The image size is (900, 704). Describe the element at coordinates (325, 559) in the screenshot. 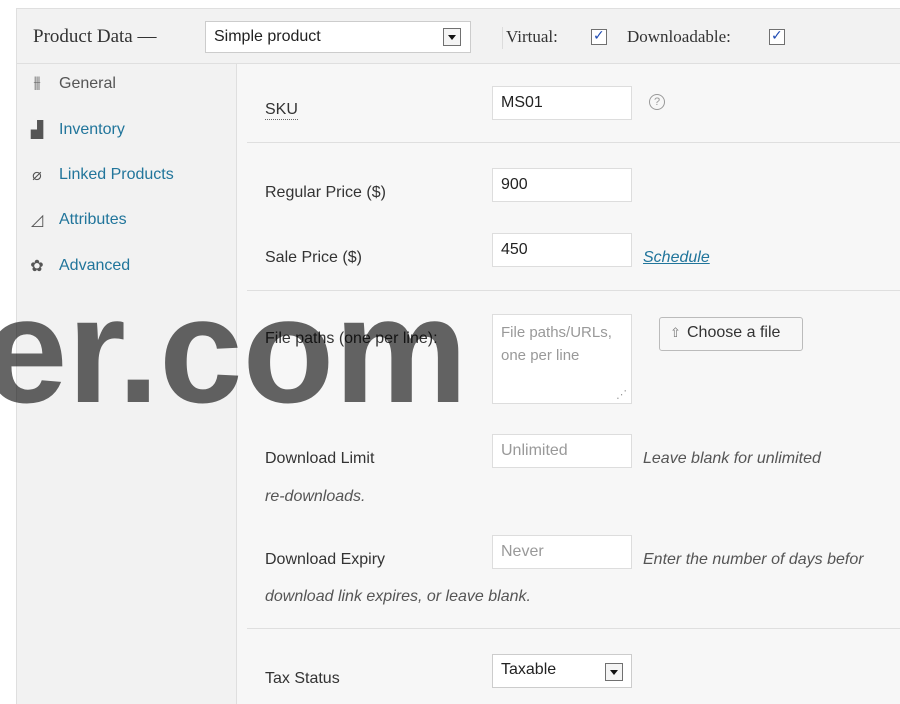

I see `download-expiry-label: Download Expiry` at that location.